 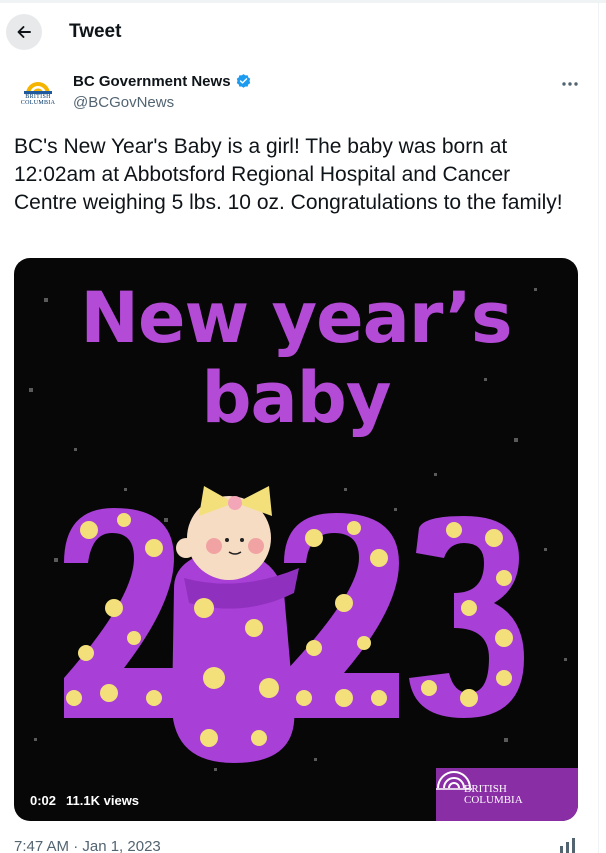 I want to click on top-border, so click(x=303, y=1).